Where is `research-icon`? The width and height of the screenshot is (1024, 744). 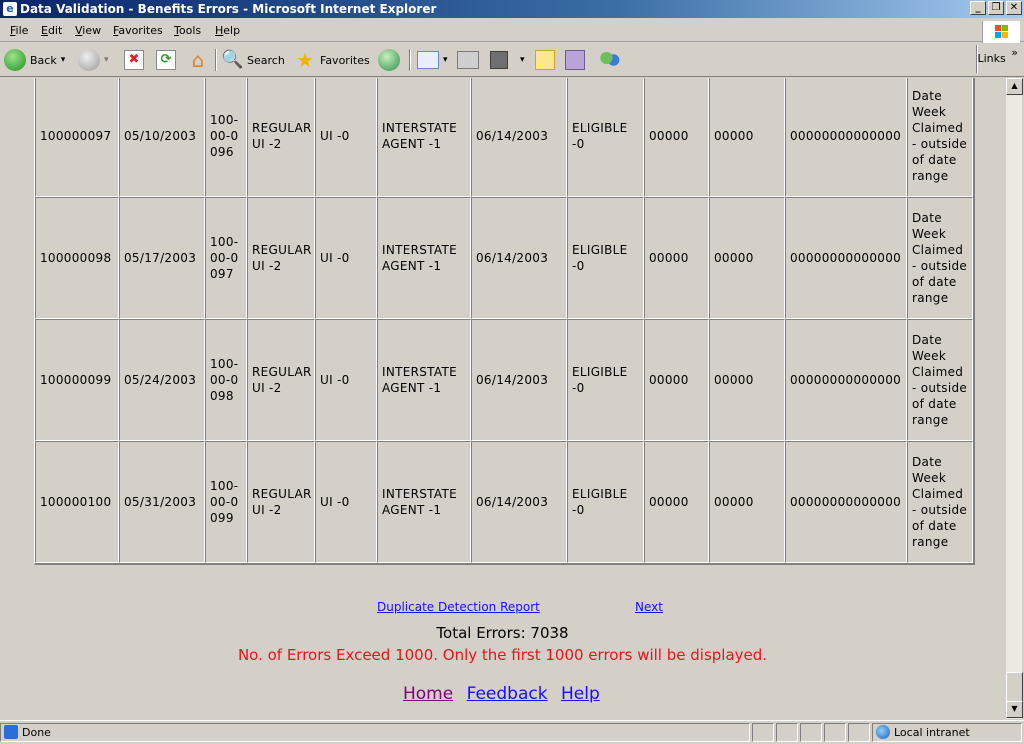 research-icon is located at coordinates (575, 60).